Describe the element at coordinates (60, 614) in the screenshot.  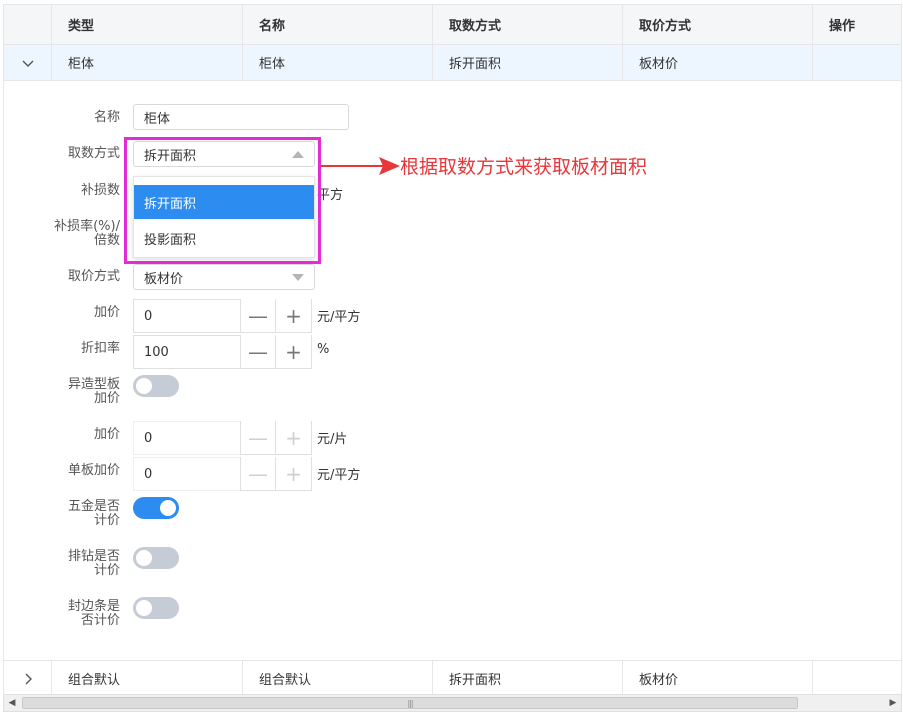
I see `edge-pricing-label: 封边条是 否计价` at that location.